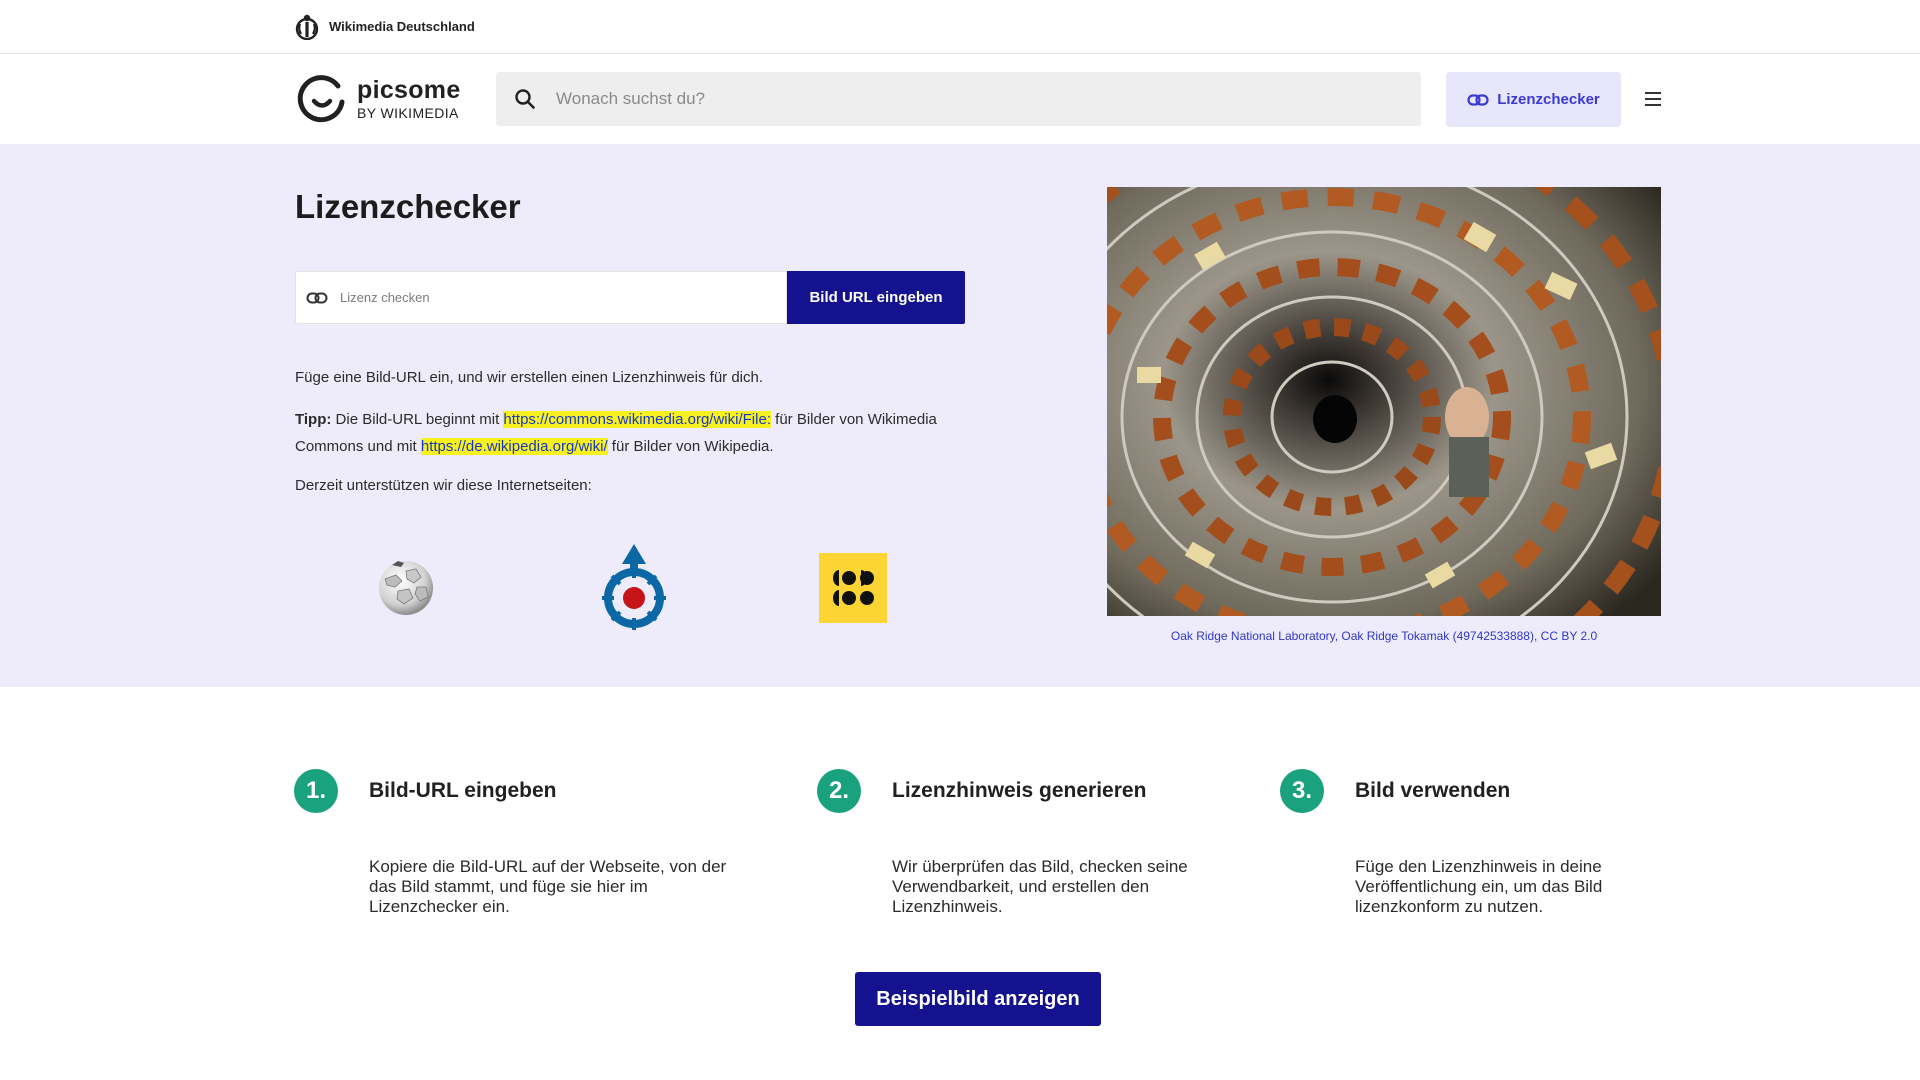 This screenshot has width=1920, height=1080. What do you see at coordinates (402, 26) in the screenshot?
I see `wikimedia-deutschland-label: Wikimedia Deutschland` at bounding box center [402, 26].